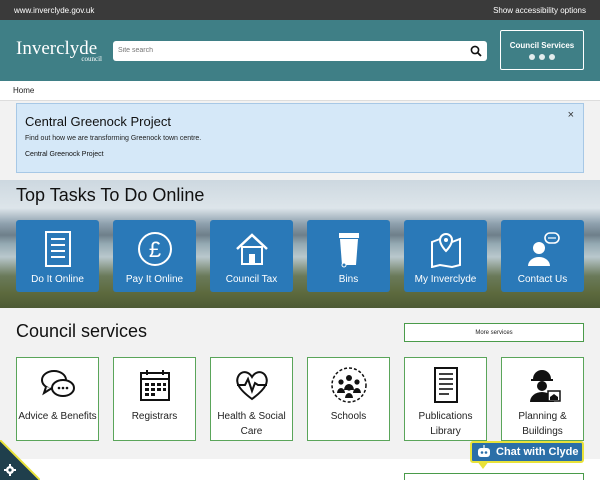 The height and width of the screenshot is (480, 600). Describe the element at coordinates (251, 386) in the screenshot. I see `heartbeat-icon` at that location.